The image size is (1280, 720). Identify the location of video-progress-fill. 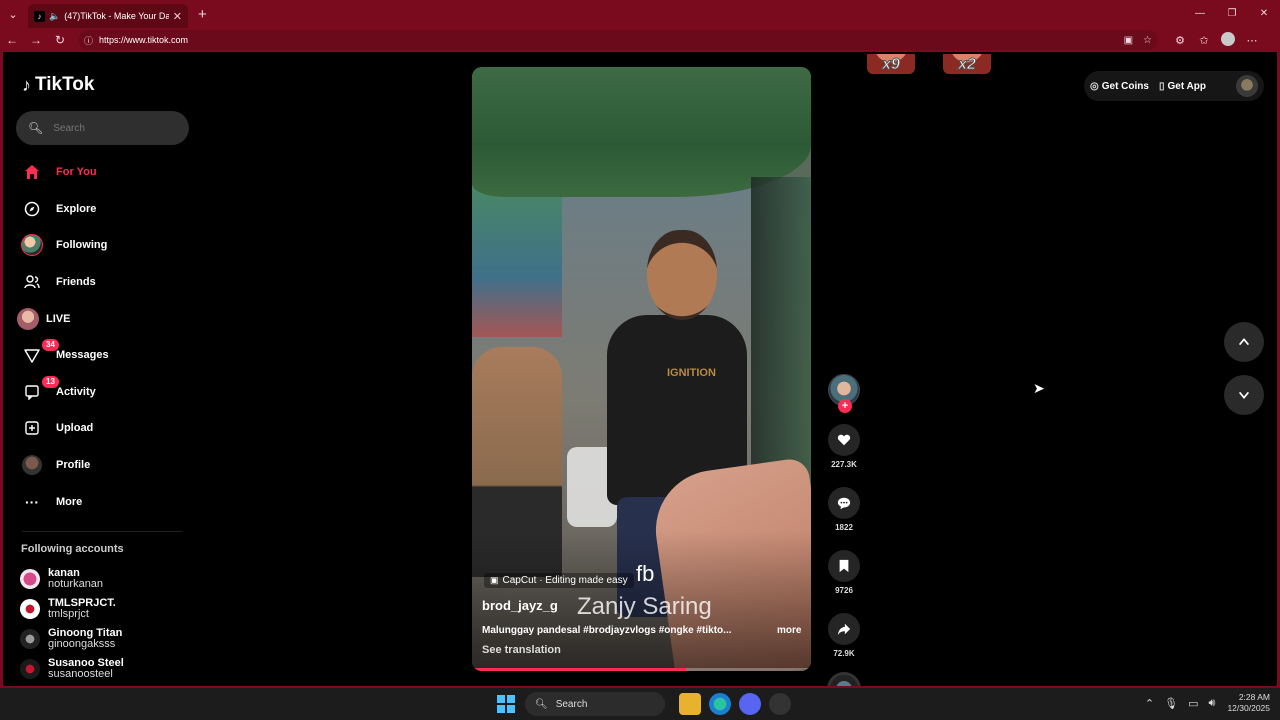
(579, 669).